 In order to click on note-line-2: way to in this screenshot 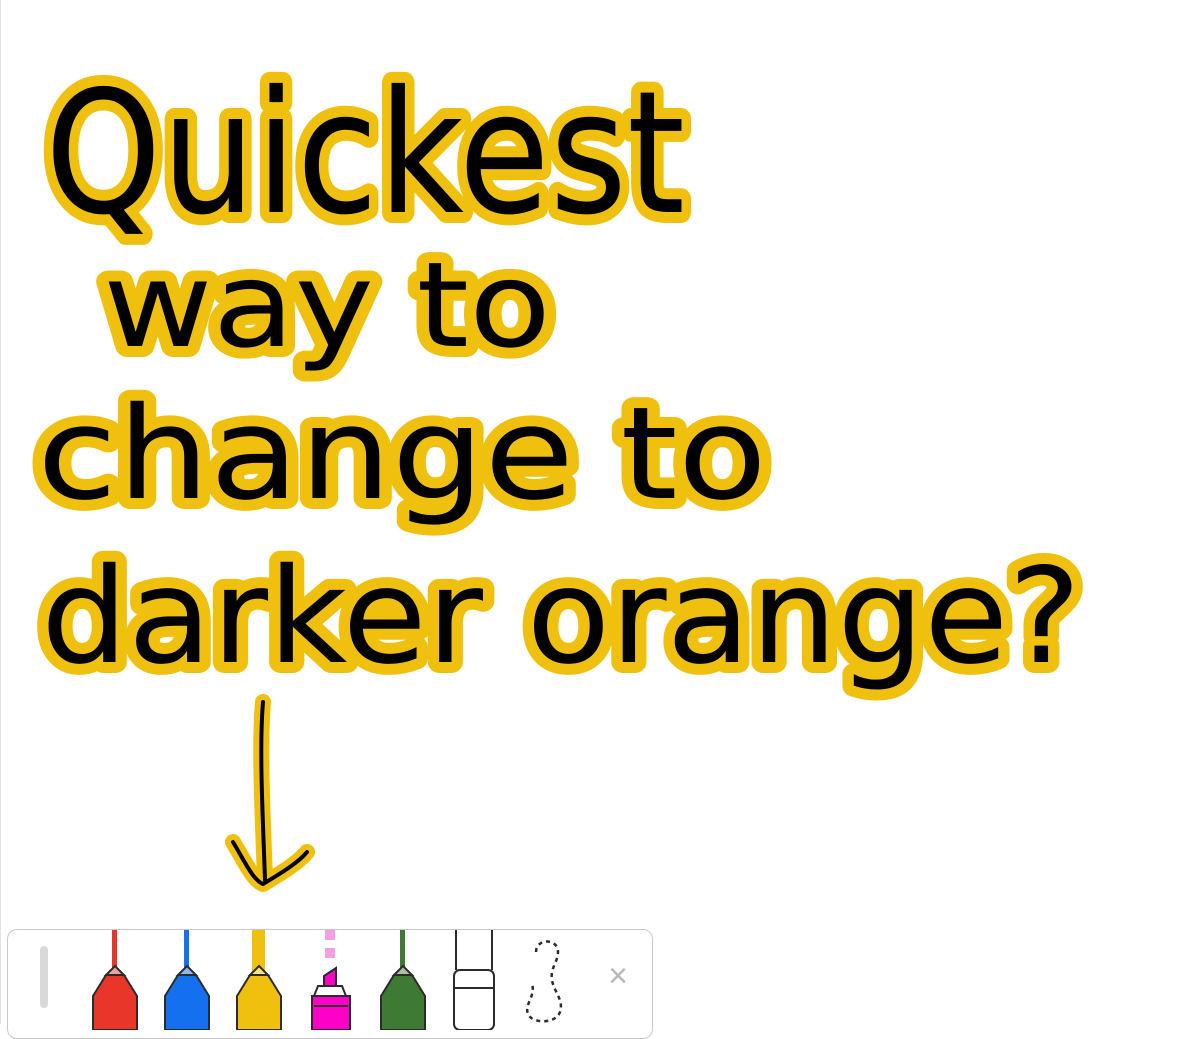, I will do `click(327, 305)`.